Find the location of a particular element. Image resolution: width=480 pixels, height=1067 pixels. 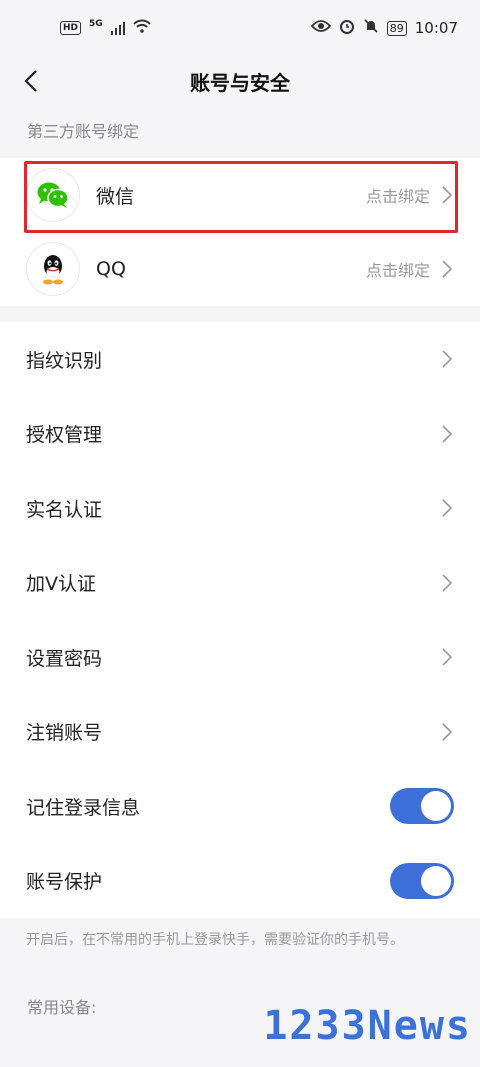

battery-icon: 89 is located at coordinates (396, 28).